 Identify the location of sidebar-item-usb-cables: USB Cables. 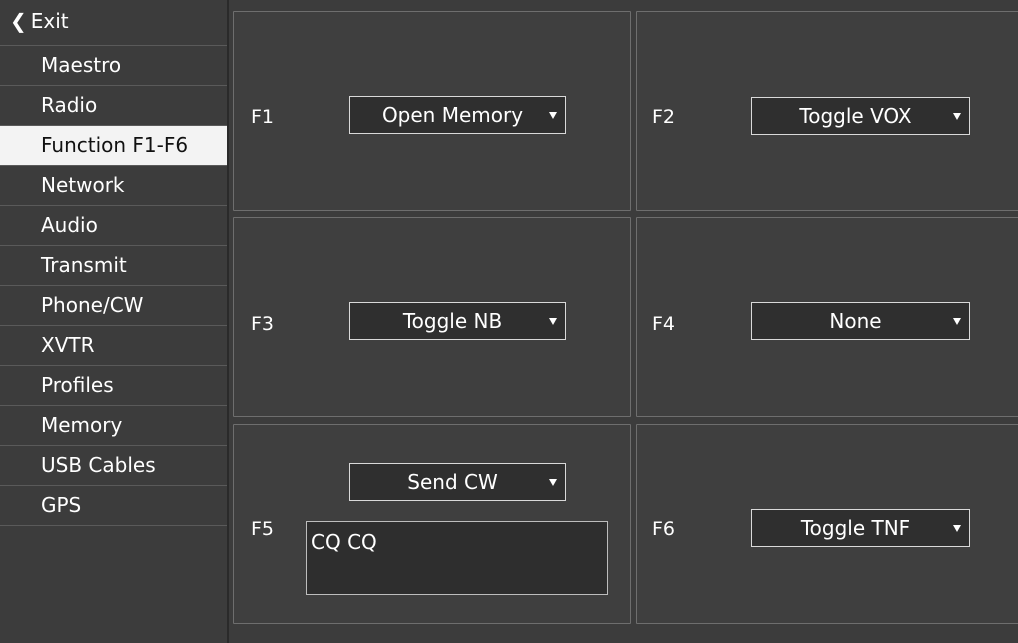
(113, 466).